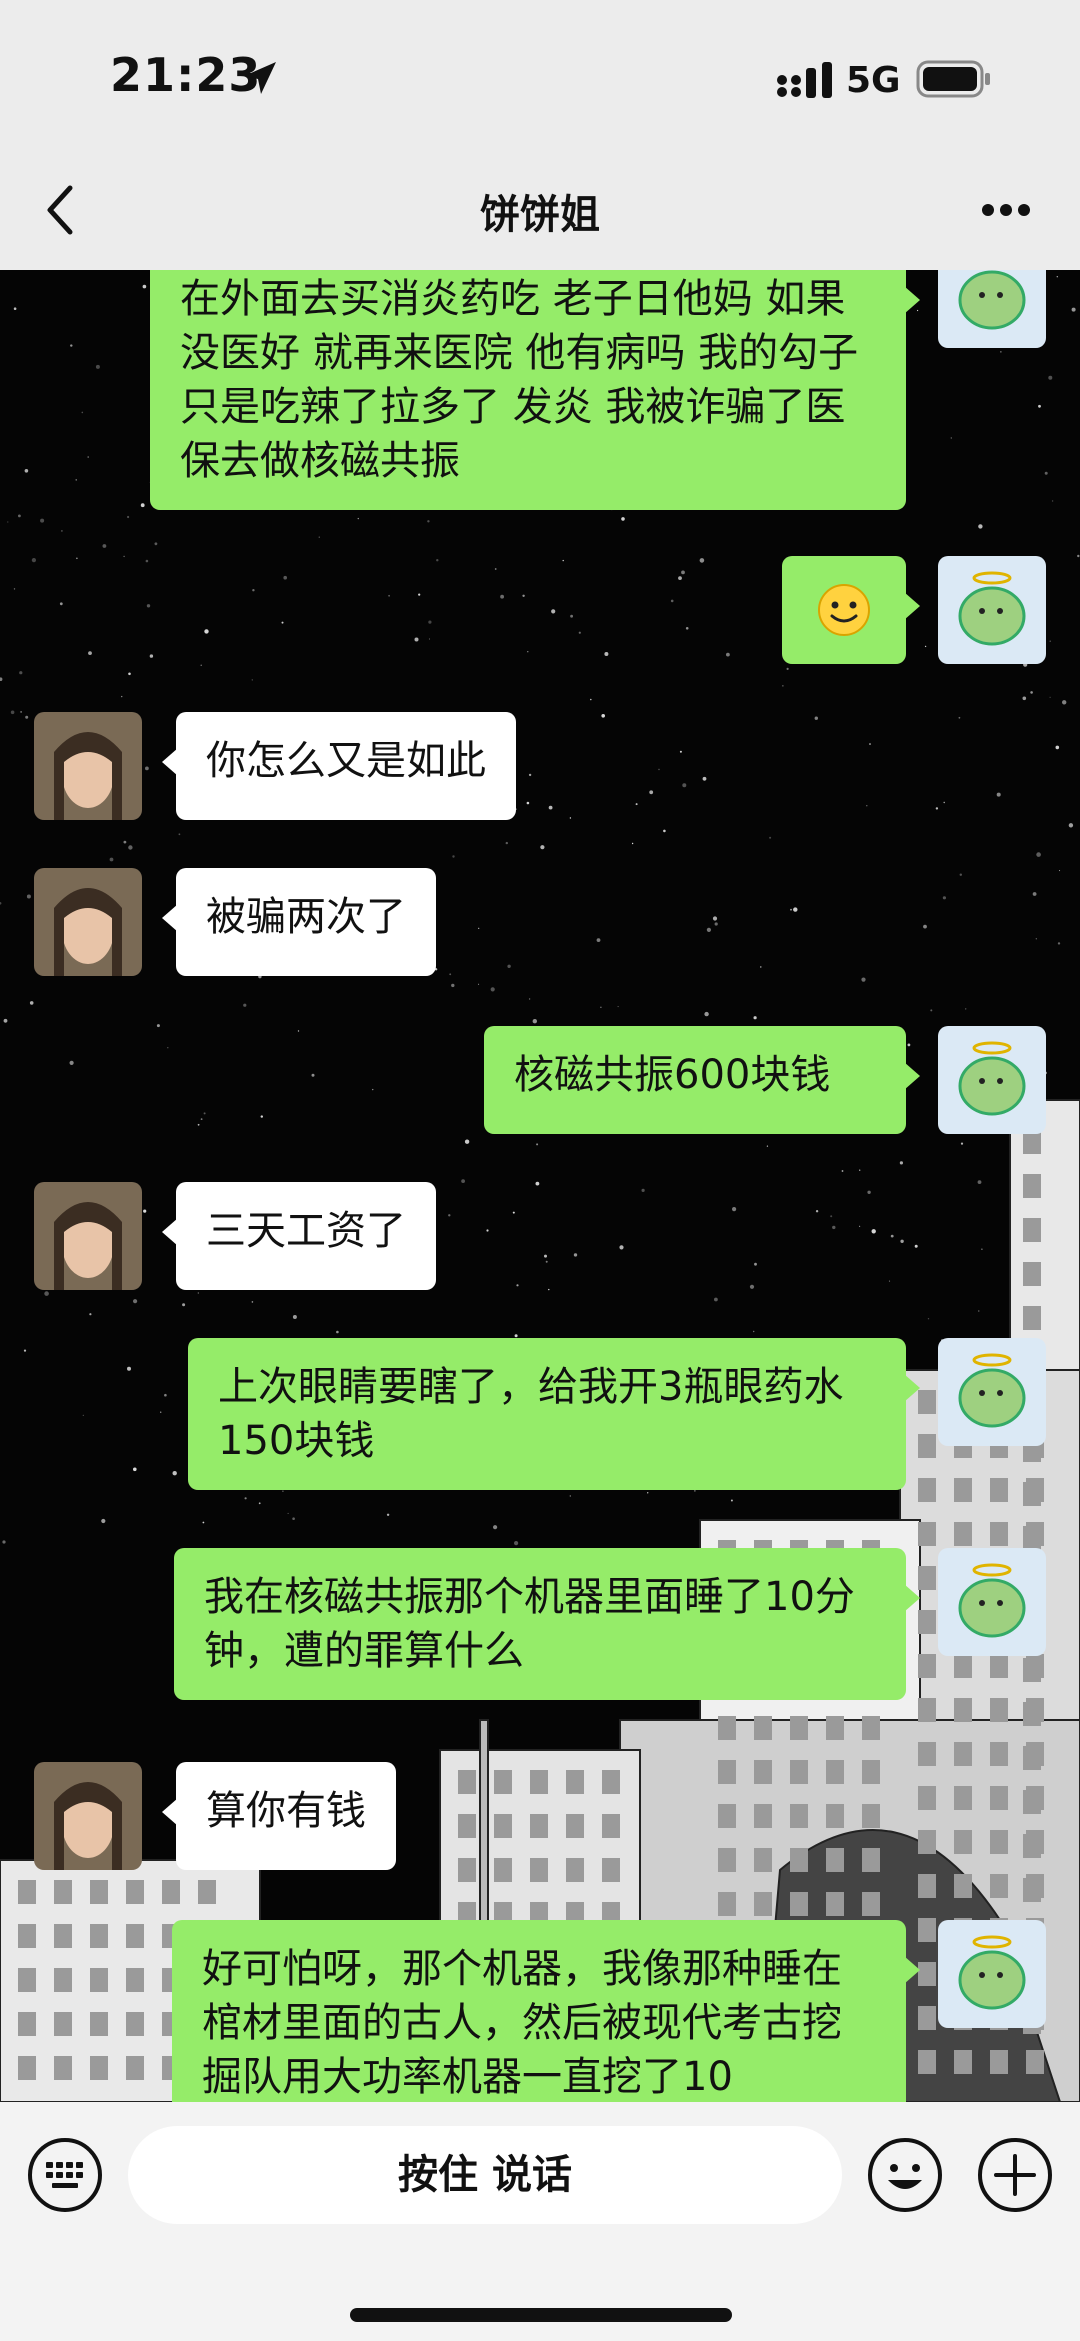  I want to click on signal-icon, so click(804, 80).